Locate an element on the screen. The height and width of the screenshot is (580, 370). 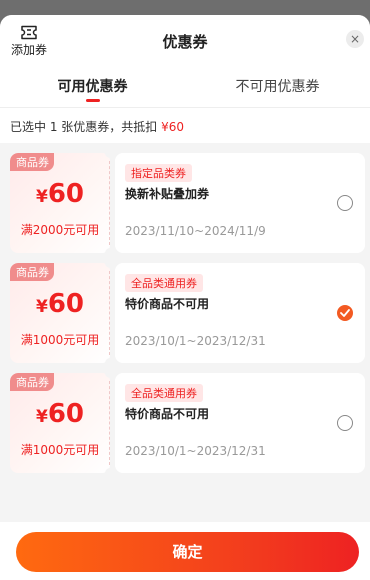
close-icon: × is located at coordinates (355, 39).